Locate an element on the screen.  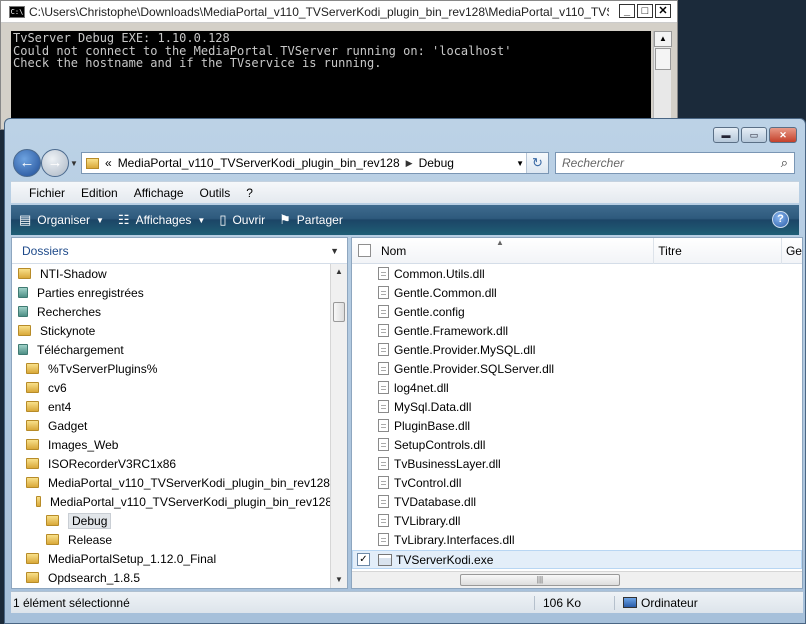
file-row: SetupControls.dll is located at coordinates (577, 444).